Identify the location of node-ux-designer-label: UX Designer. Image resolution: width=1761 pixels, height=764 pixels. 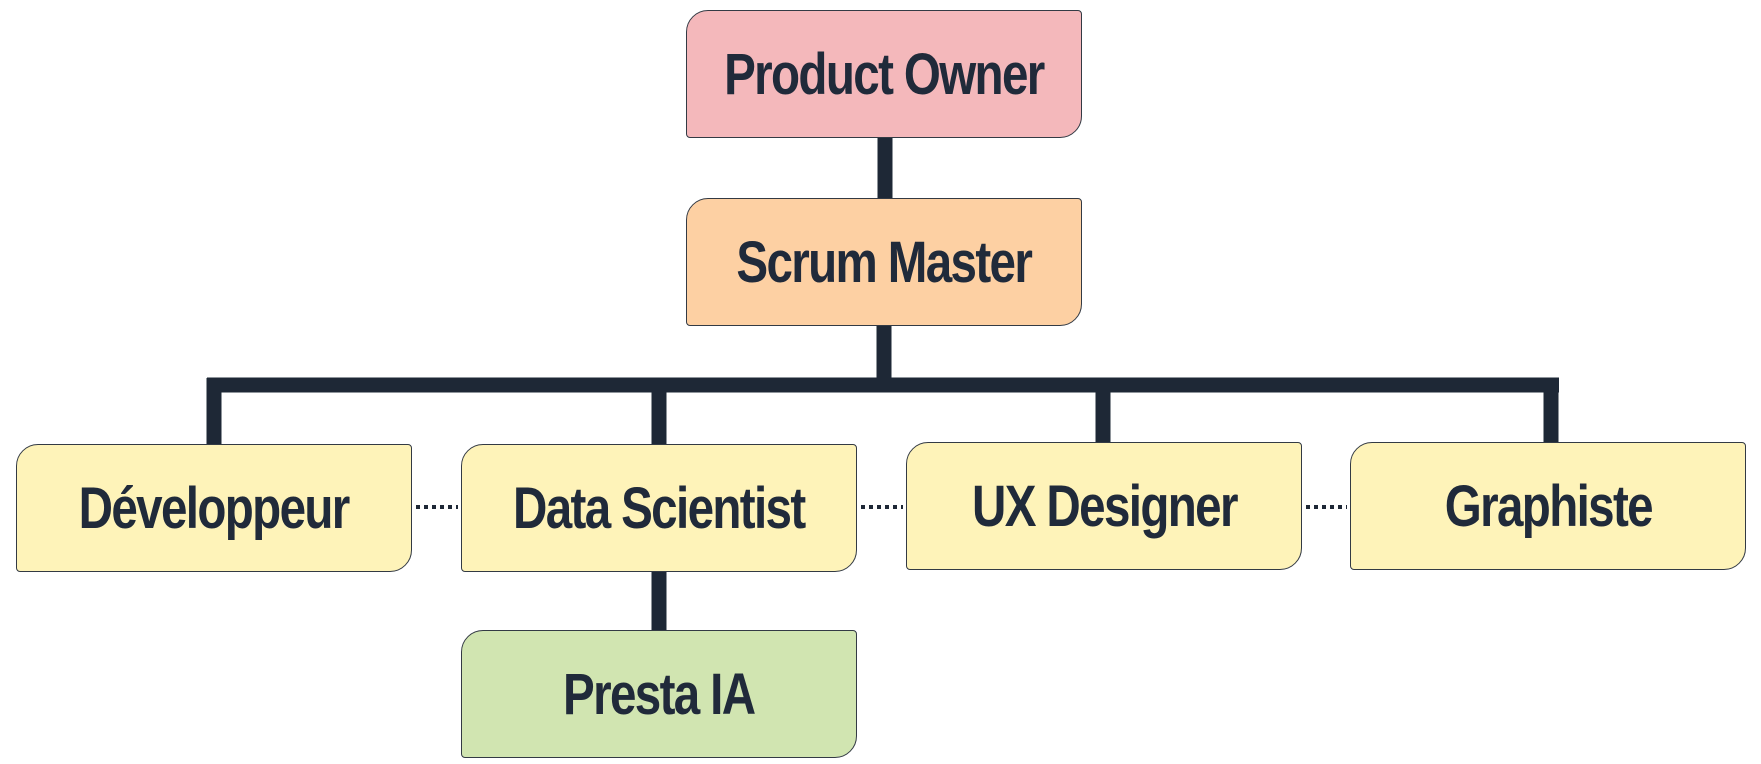
(1104, 506).